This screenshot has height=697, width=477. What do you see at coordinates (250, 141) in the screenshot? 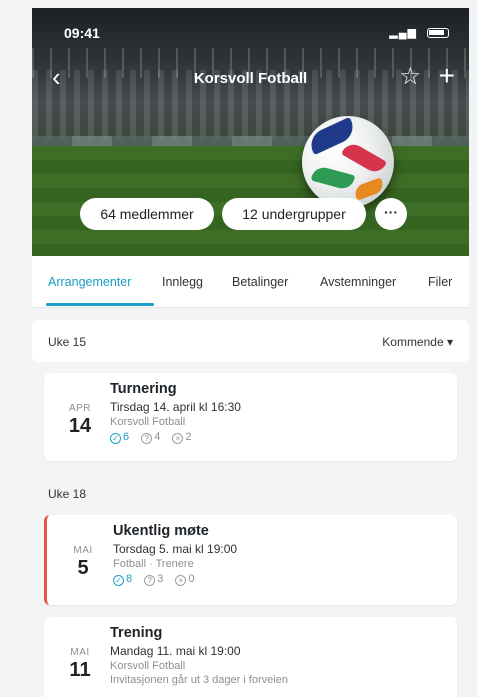
I see `stadium-adboard` at bounding box center [250, 141].